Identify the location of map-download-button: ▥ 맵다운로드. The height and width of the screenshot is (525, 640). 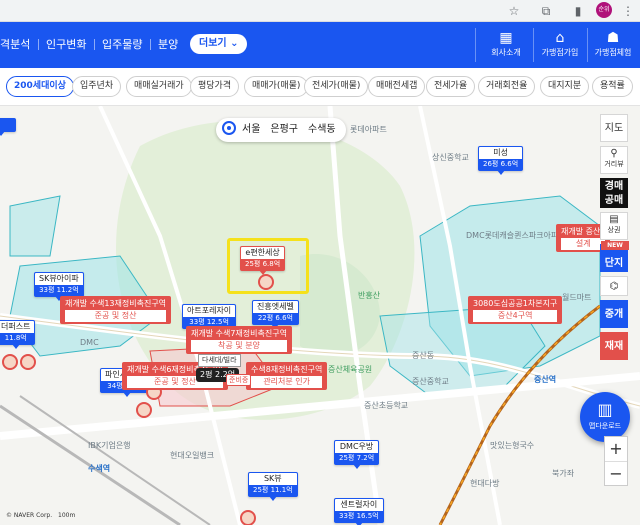
(605, 417).